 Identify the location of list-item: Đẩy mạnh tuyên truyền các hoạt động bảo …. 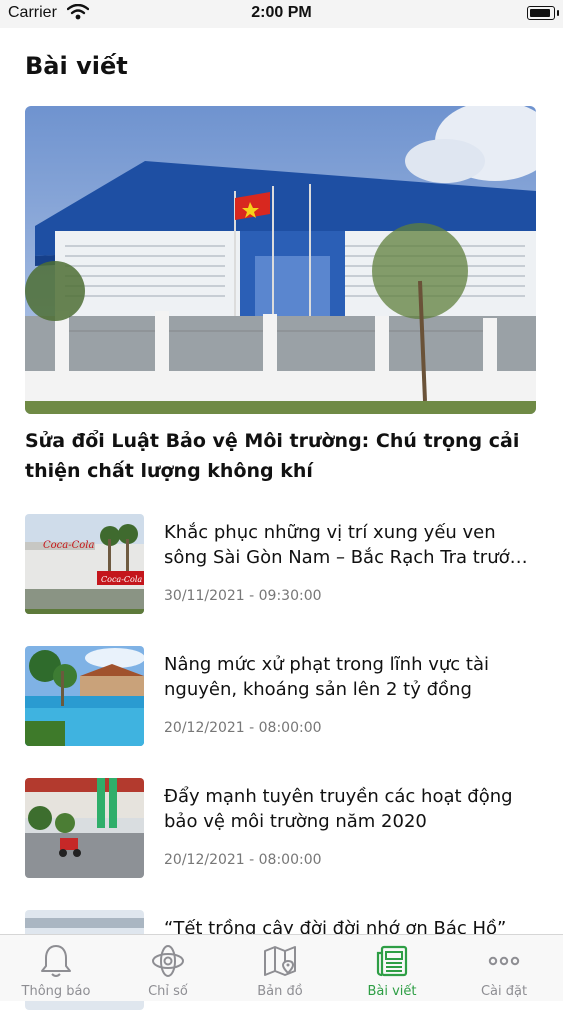
(281, 828).